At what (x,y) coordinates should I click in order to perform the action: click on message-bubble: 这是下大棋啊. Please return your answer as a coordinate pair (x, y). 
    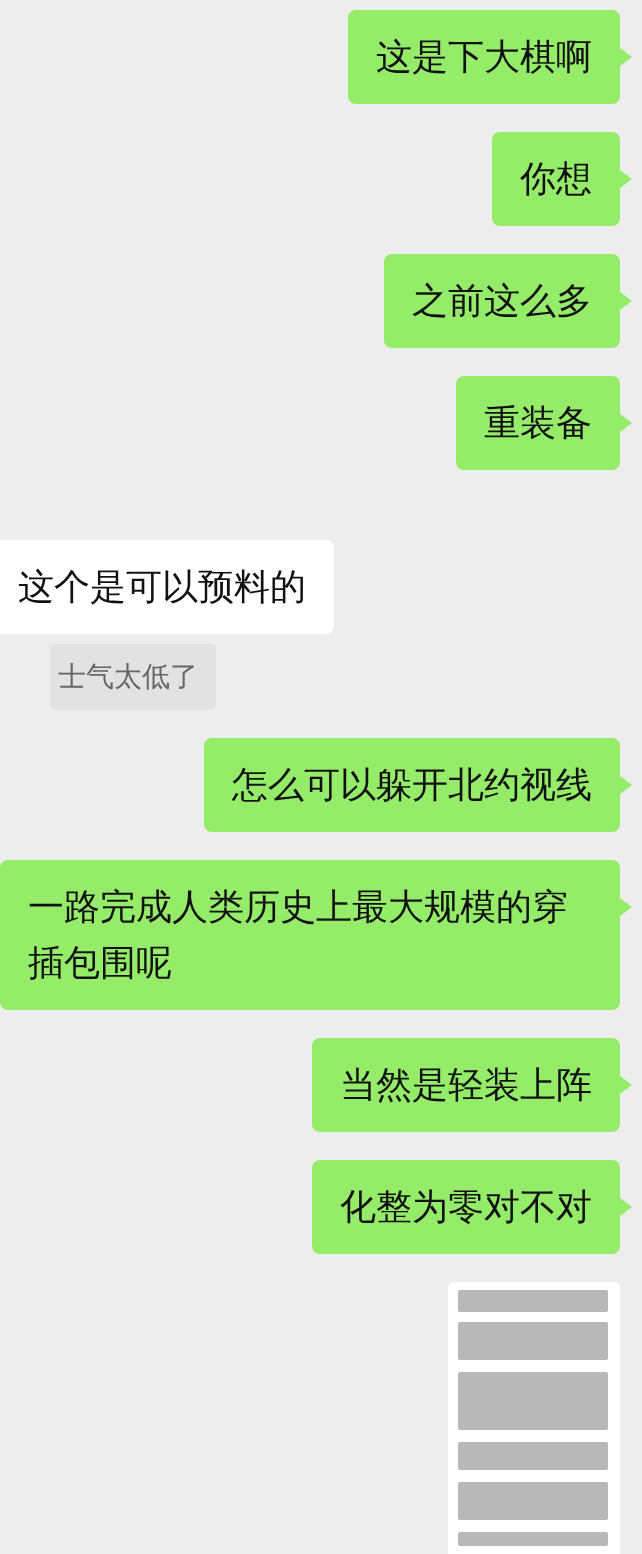
    Looking at the image, I should click on (484, 57).